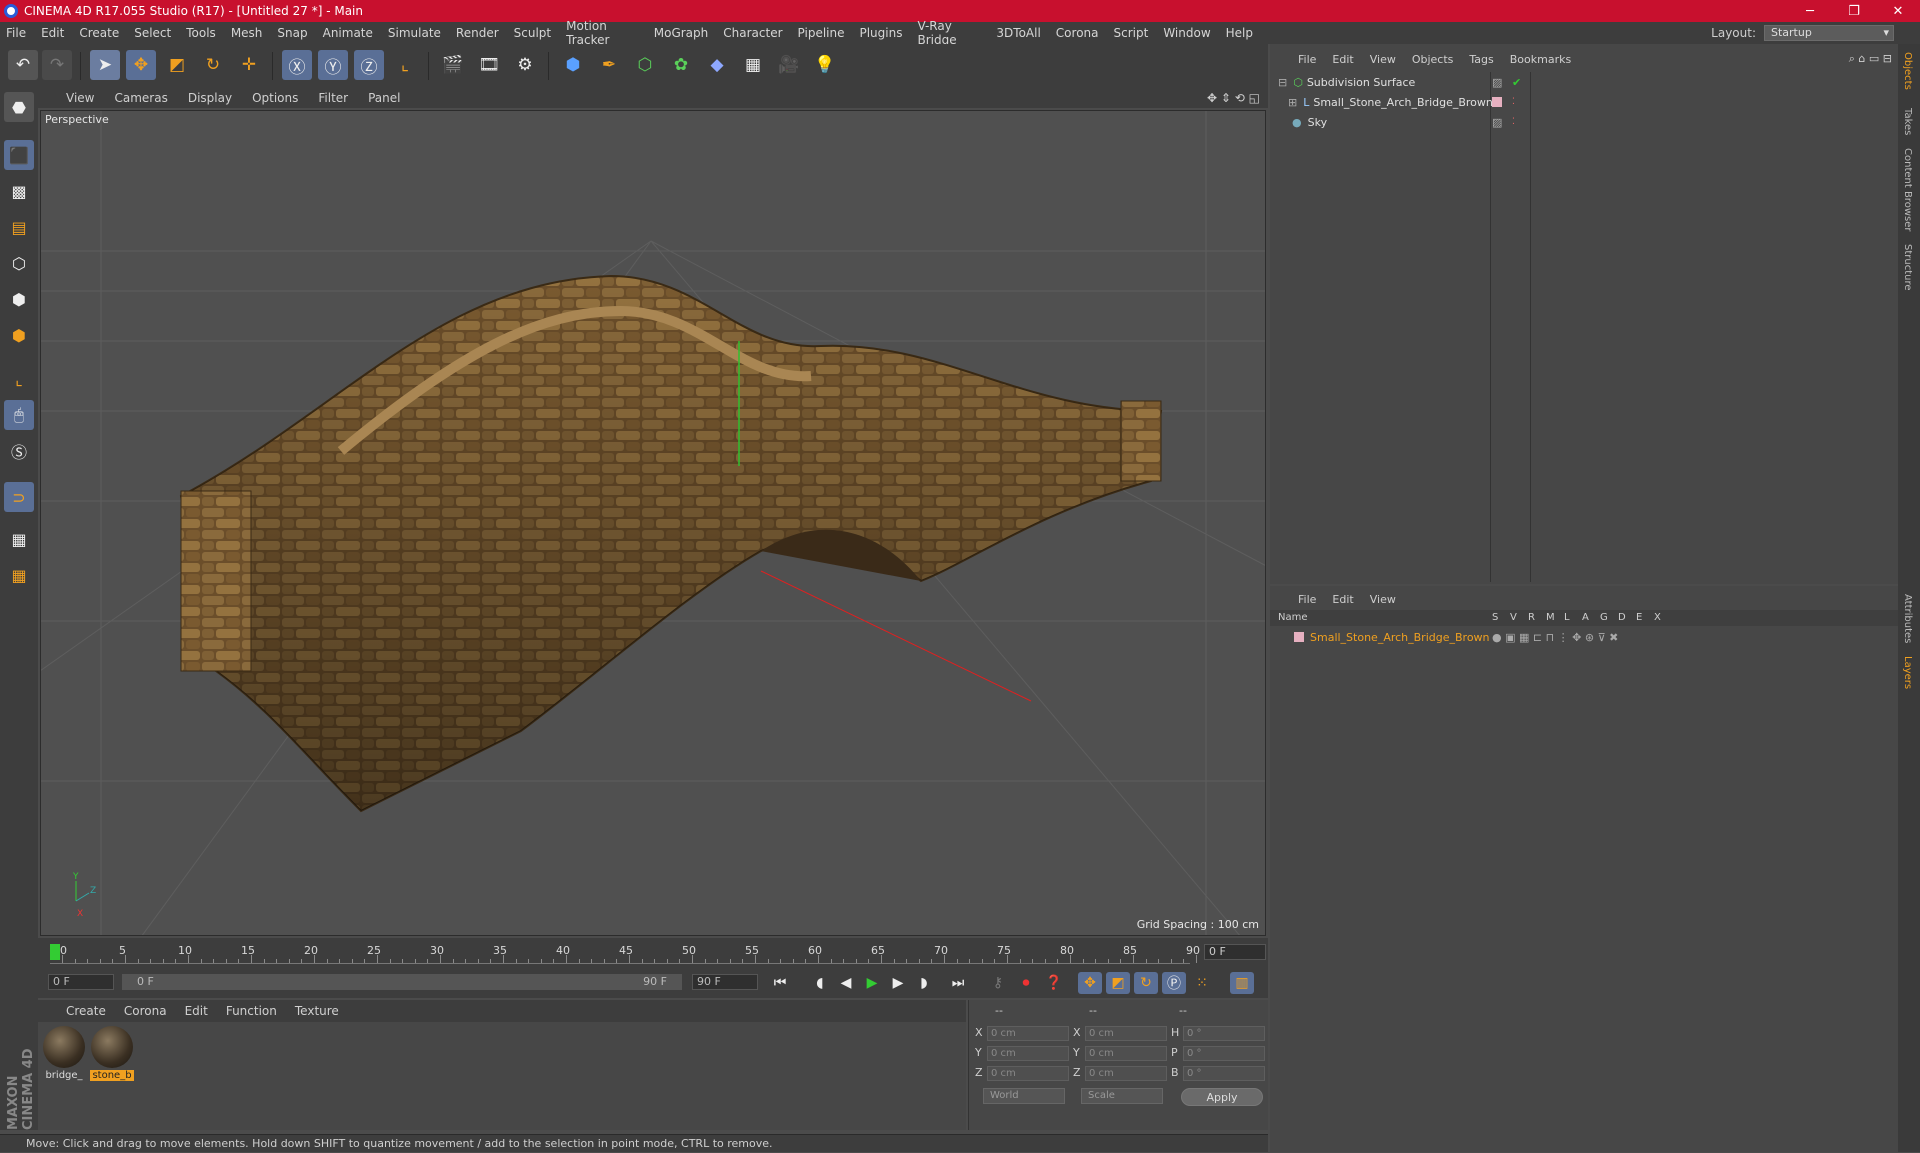 The height and width of the screenshot is (1153, 1920). What do you see at coordinates (1202, 983) in the screenshot?
I see `key-pla-button: ⁙` at bounding box center [1202, 983].